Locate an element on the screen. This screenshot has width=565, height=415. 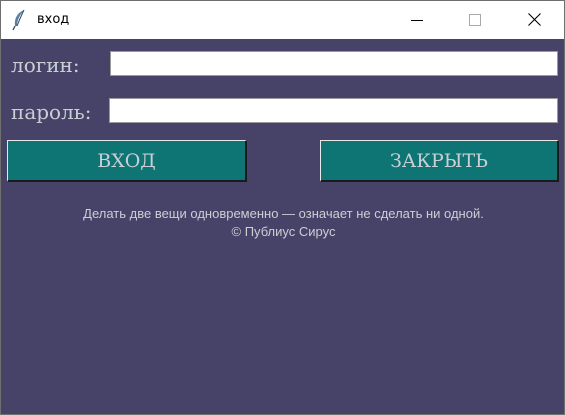
feather-icon is located at coordinates (19, 20).